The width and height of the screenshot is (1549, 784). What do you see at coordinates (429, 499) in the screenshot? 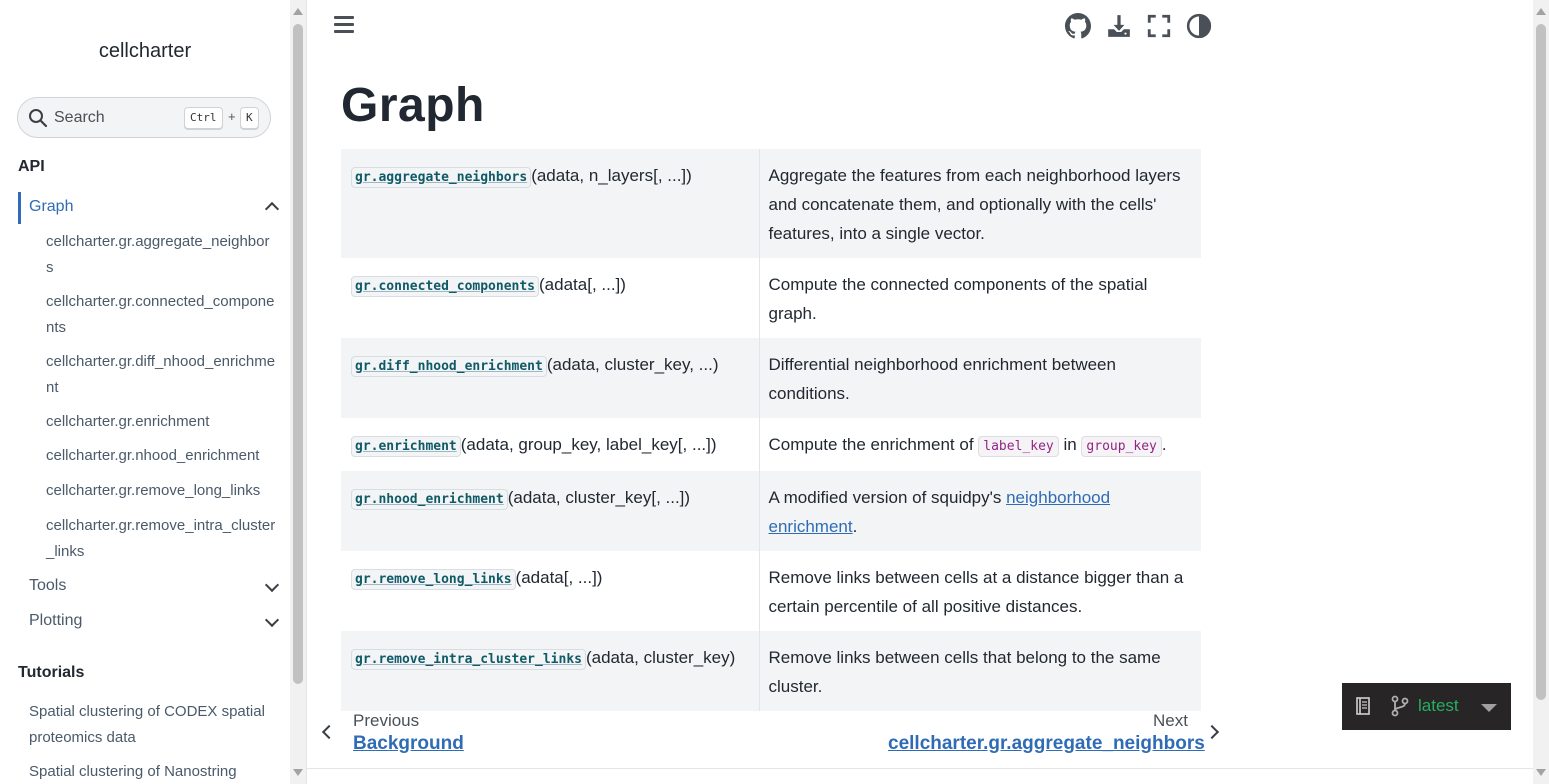
I see `function-link: gr.nhood_enrichment` at bounding box center [429, 499].